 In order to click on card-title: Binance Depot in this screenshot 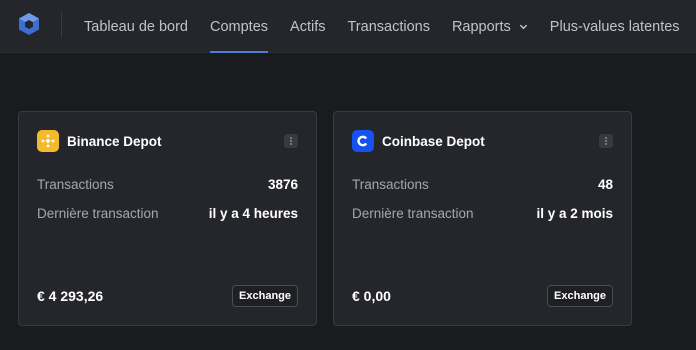, I will do `click(114, 141)`.